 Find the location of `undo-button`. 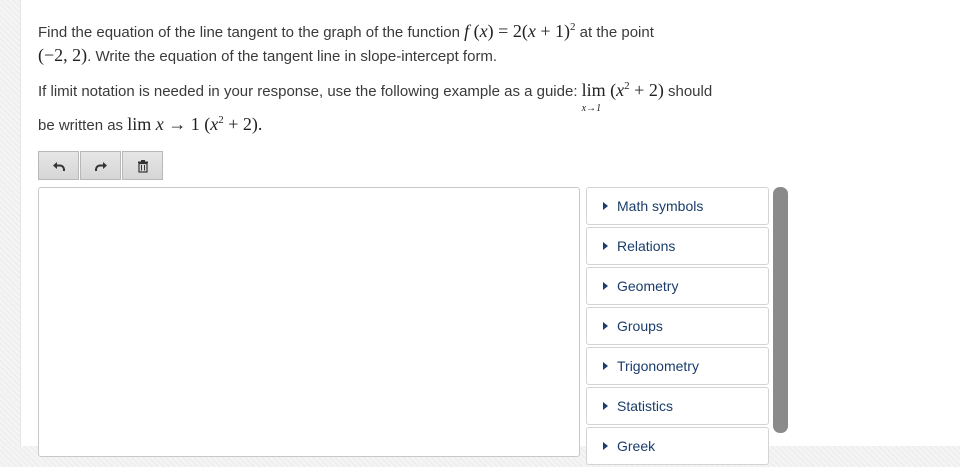

undo-button is located at coordinates (58, 165).